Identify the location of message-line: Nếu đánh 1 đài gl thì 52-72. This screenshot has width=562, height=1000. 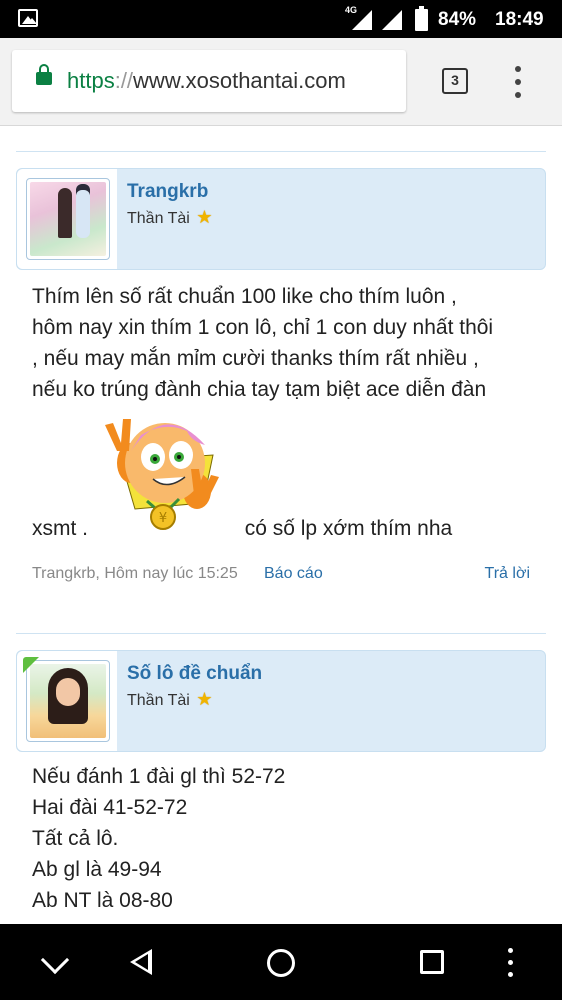
(159, 776).